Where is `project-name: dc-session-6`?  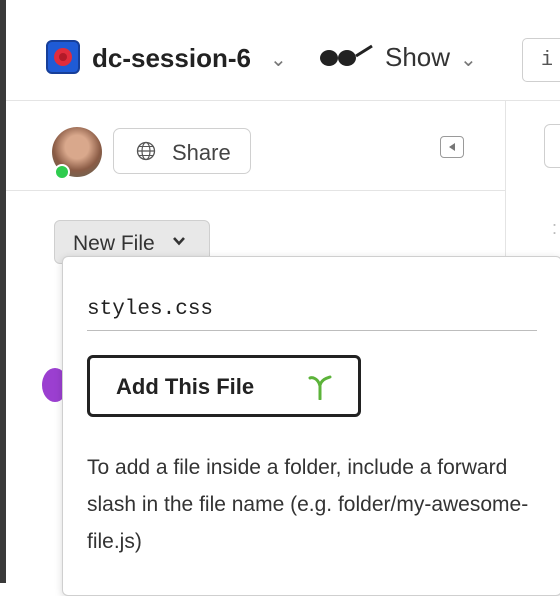
project-name: dc-session-6 is located at coordinates (171, 58).